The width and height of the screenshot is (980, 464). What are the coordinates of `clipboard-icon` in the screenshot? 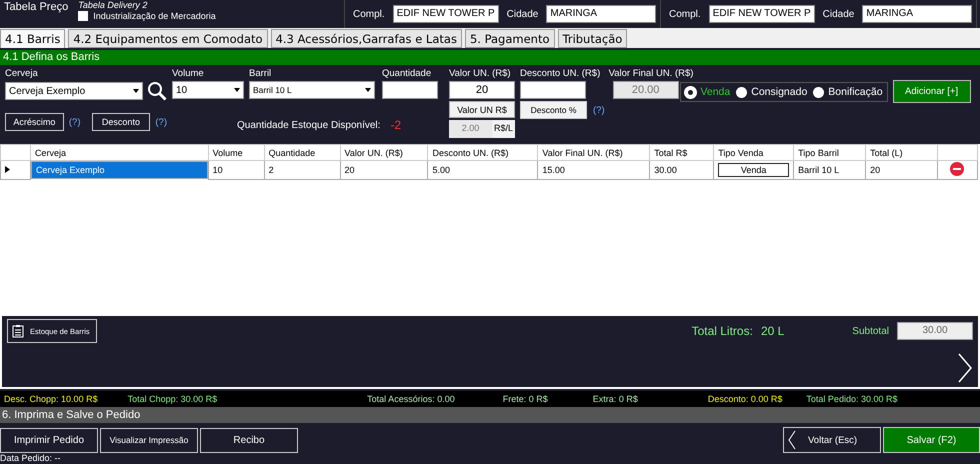 It's located at (18, 331).